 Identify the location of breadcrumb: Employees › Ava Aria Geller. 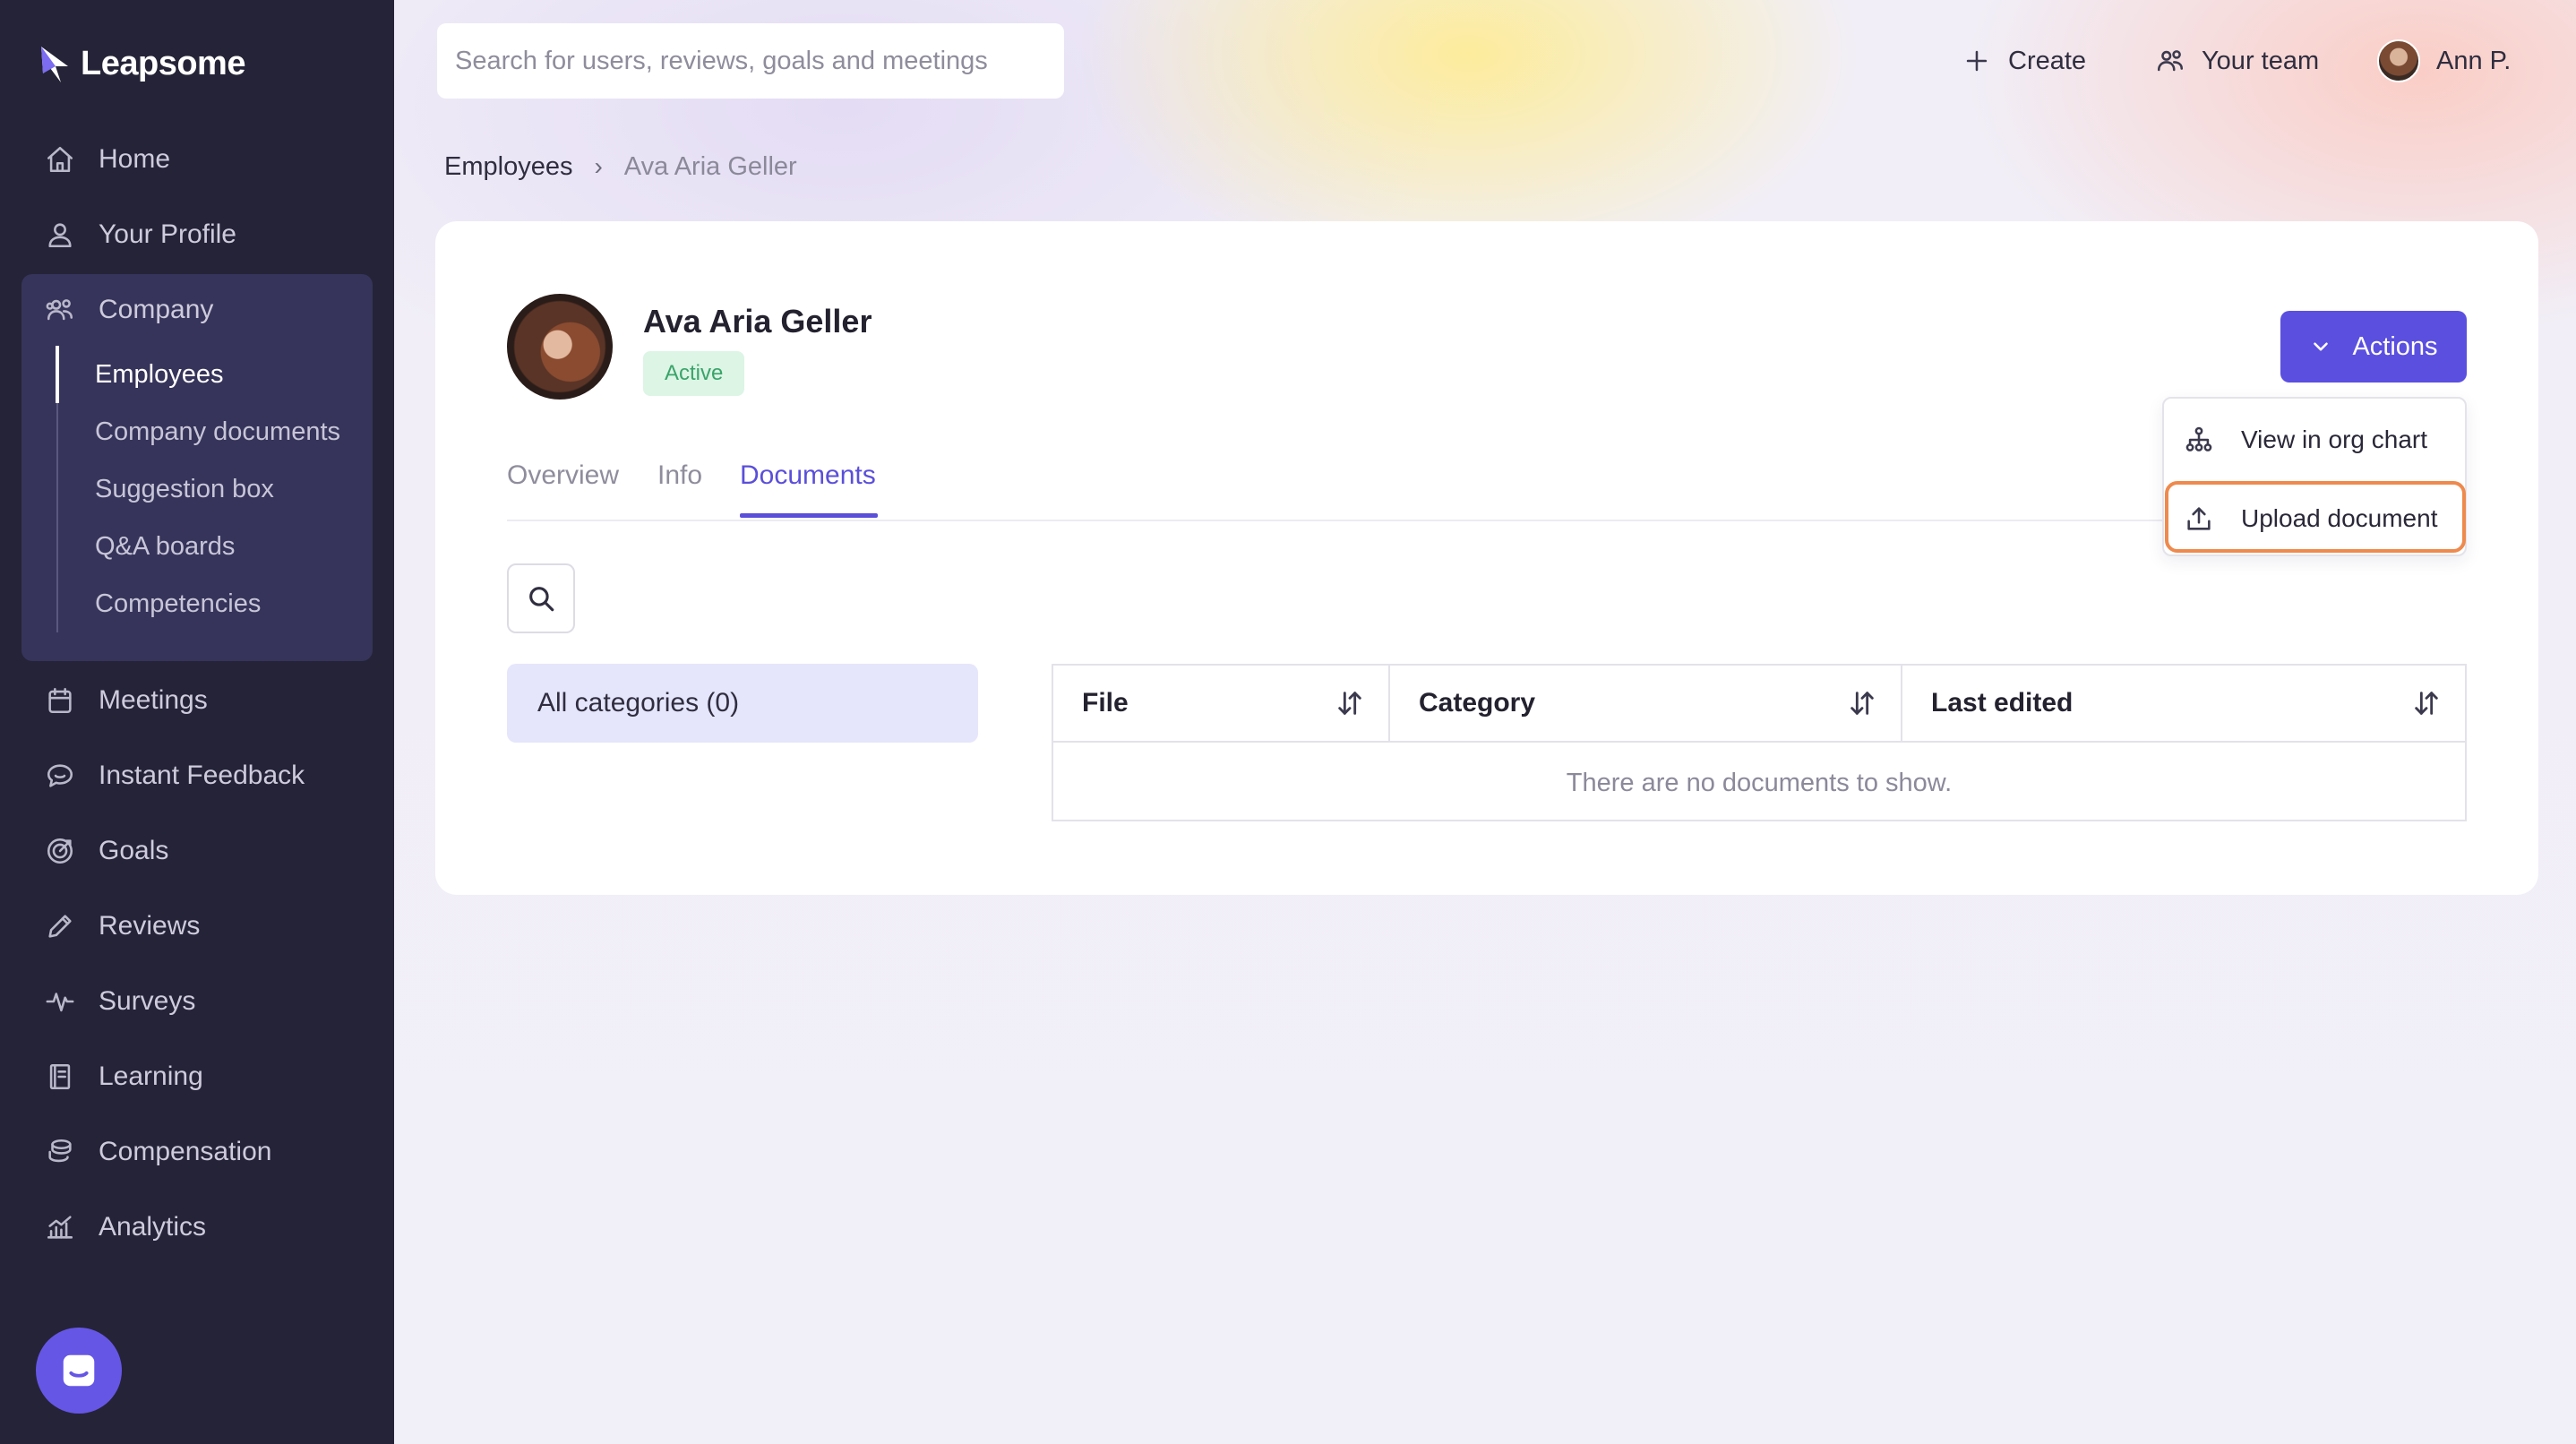
(620, 166).